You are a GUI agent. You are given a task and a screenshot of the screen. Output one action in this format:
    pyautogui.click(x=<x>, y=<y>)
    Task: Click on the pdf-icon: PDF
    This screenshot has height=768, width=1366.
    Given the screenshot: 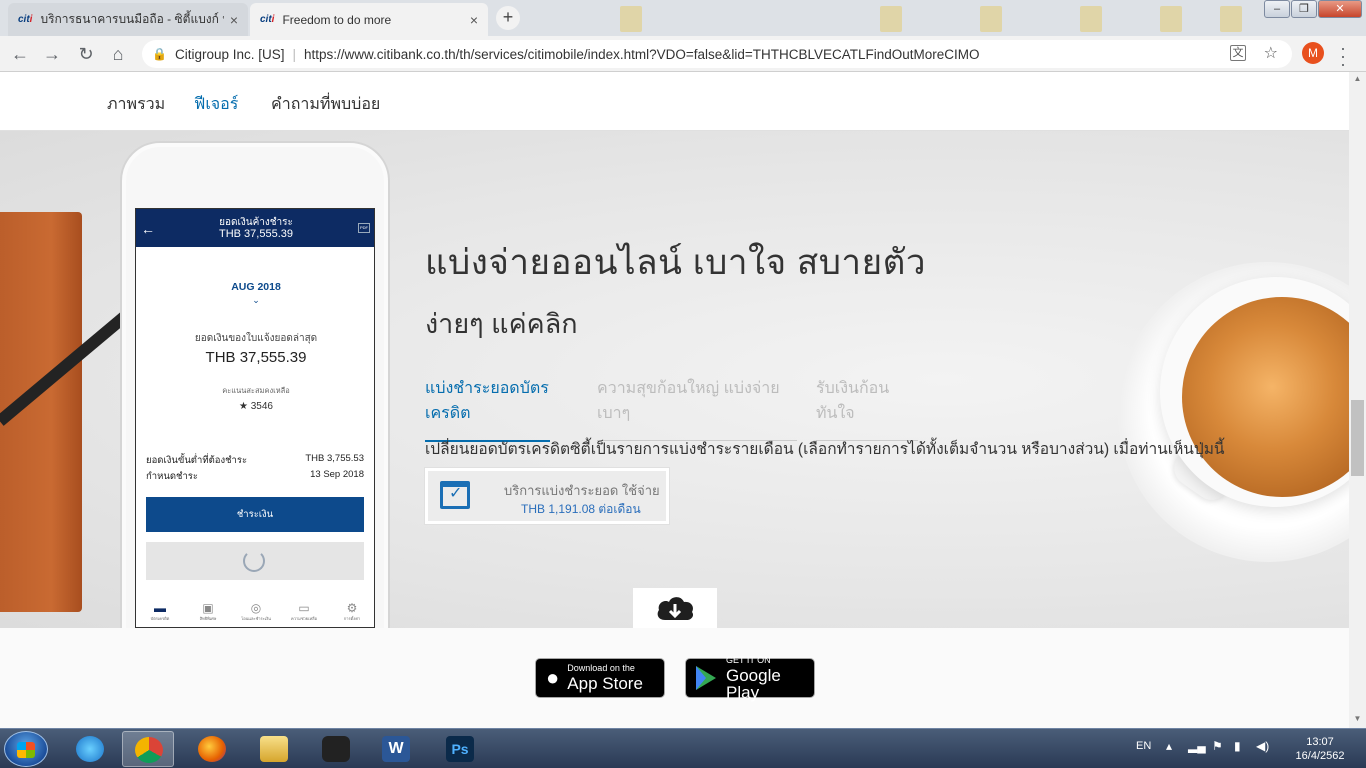 What is the action you would take?
    pyautogui.click(x=364, y=228)
    